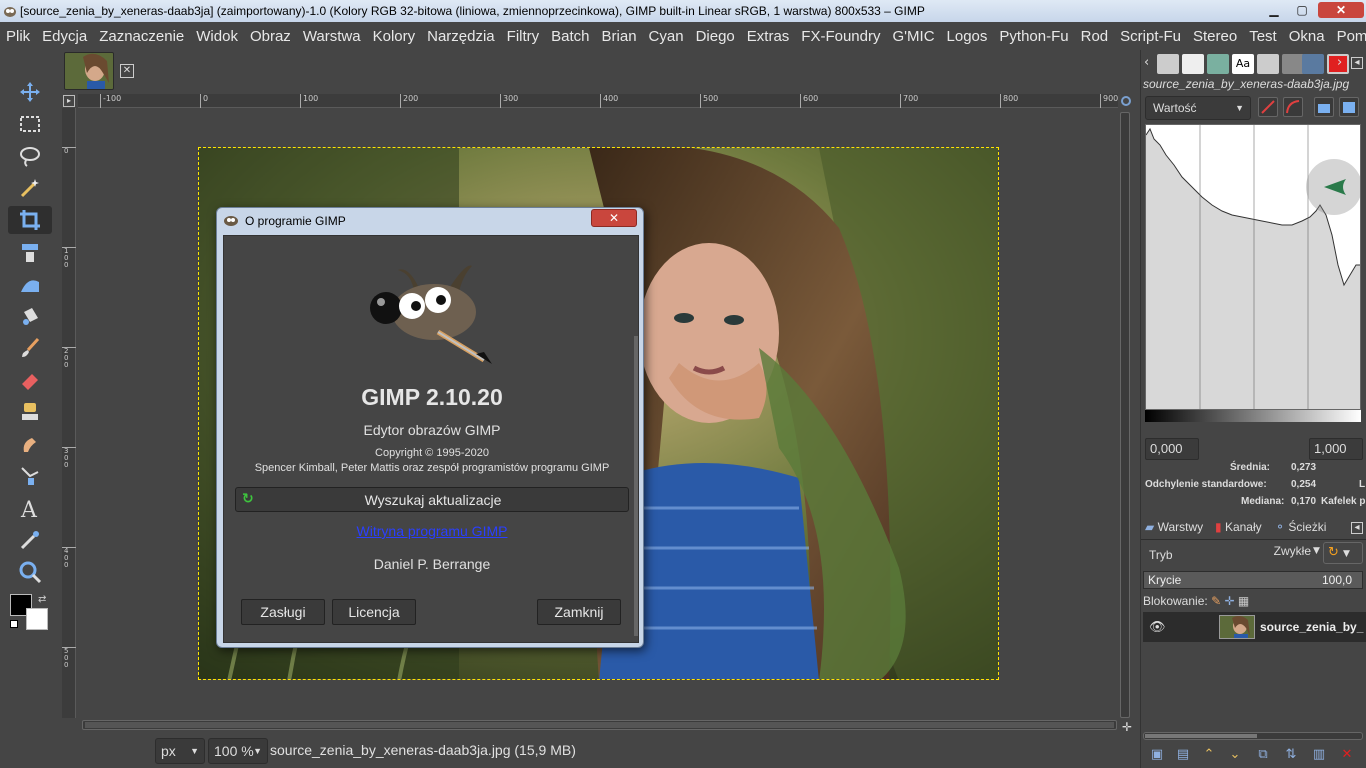 Image resolution: width=1366 pixels, height=768 pixels. Describe the element at coordinates (1238, 527) in the screenshot. I see `tab-channels: ▮ Kanały` at that location.